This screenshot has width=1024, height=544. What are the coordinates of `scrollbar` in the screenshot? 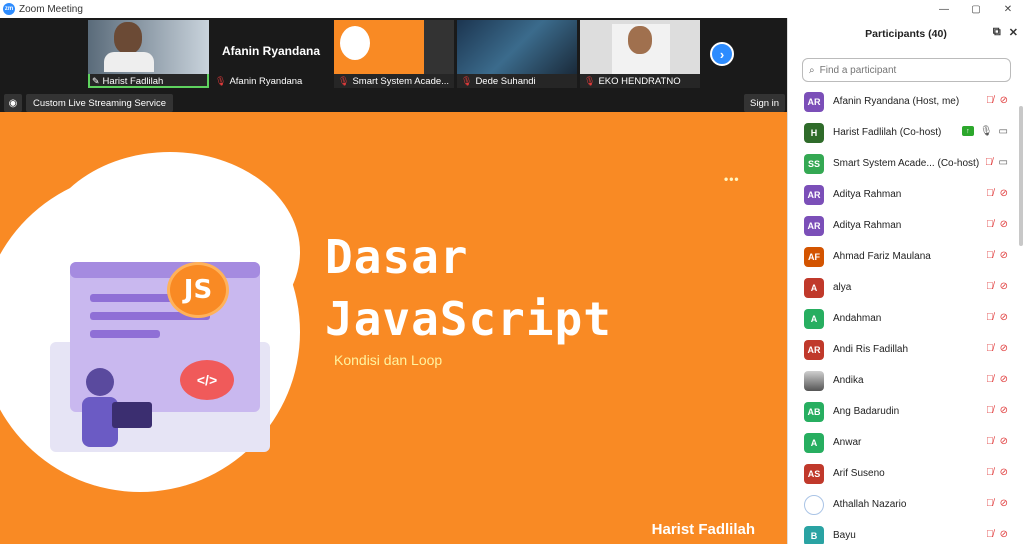 It's located at (1021, 176).